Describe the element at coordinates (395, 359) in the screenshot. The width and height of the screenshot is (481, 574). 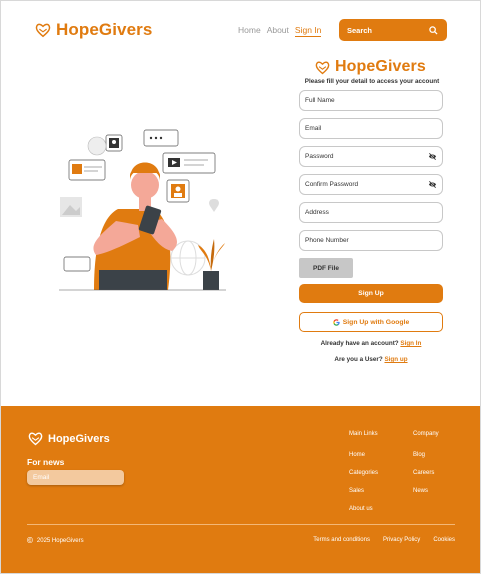
I see `user-sign-up-link: Sign up` at that location.